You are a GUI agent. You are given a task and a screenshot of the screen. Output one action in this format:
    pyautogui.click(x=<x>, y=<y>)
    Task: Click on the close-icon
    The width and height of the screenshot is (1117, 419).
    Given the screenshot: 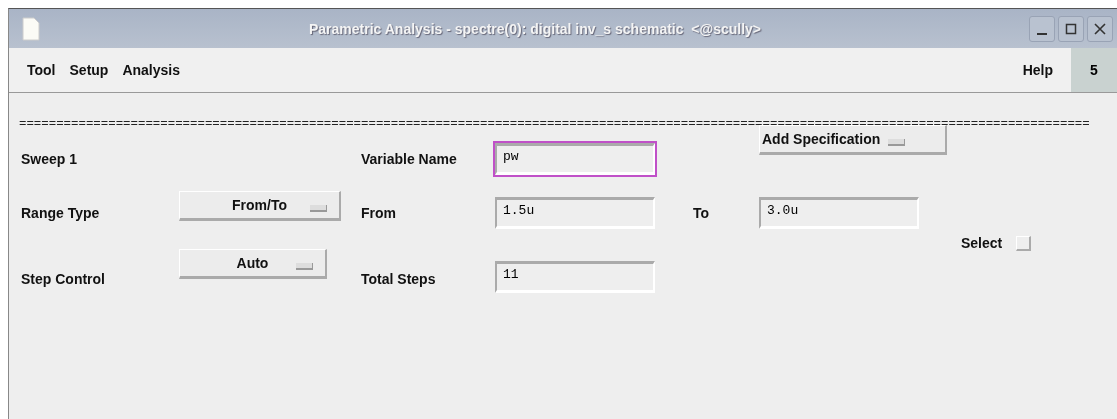 What is the action you would take?
    pyautogui.click(x=1100, y=28)
    